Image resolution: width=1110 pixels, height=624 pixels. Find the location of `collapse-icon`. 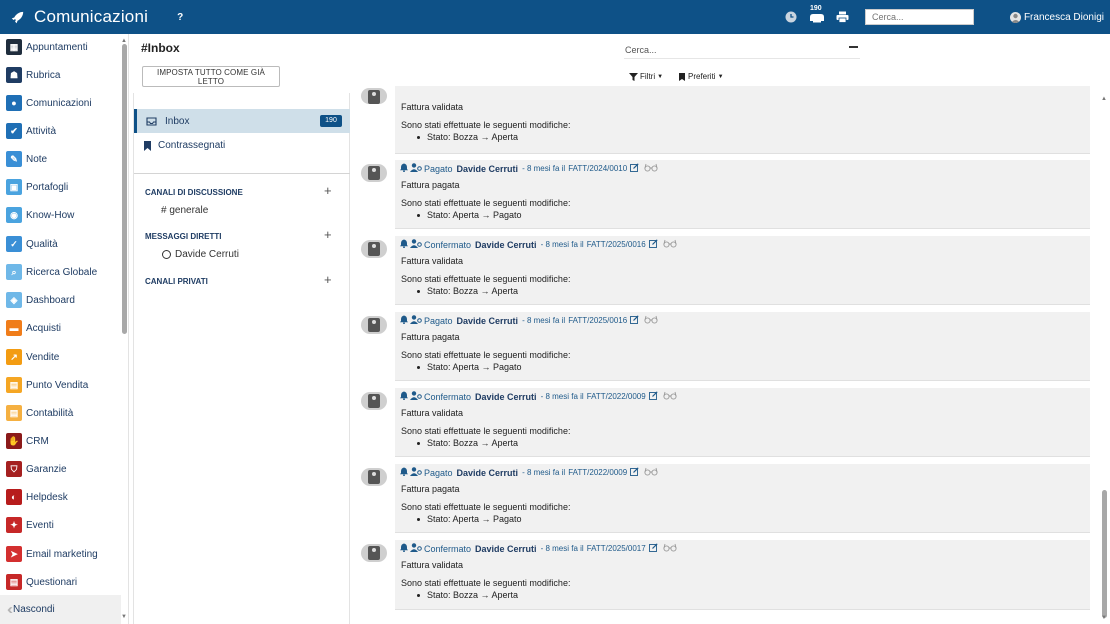

collapse-icon is located at coordinates (853, 47).